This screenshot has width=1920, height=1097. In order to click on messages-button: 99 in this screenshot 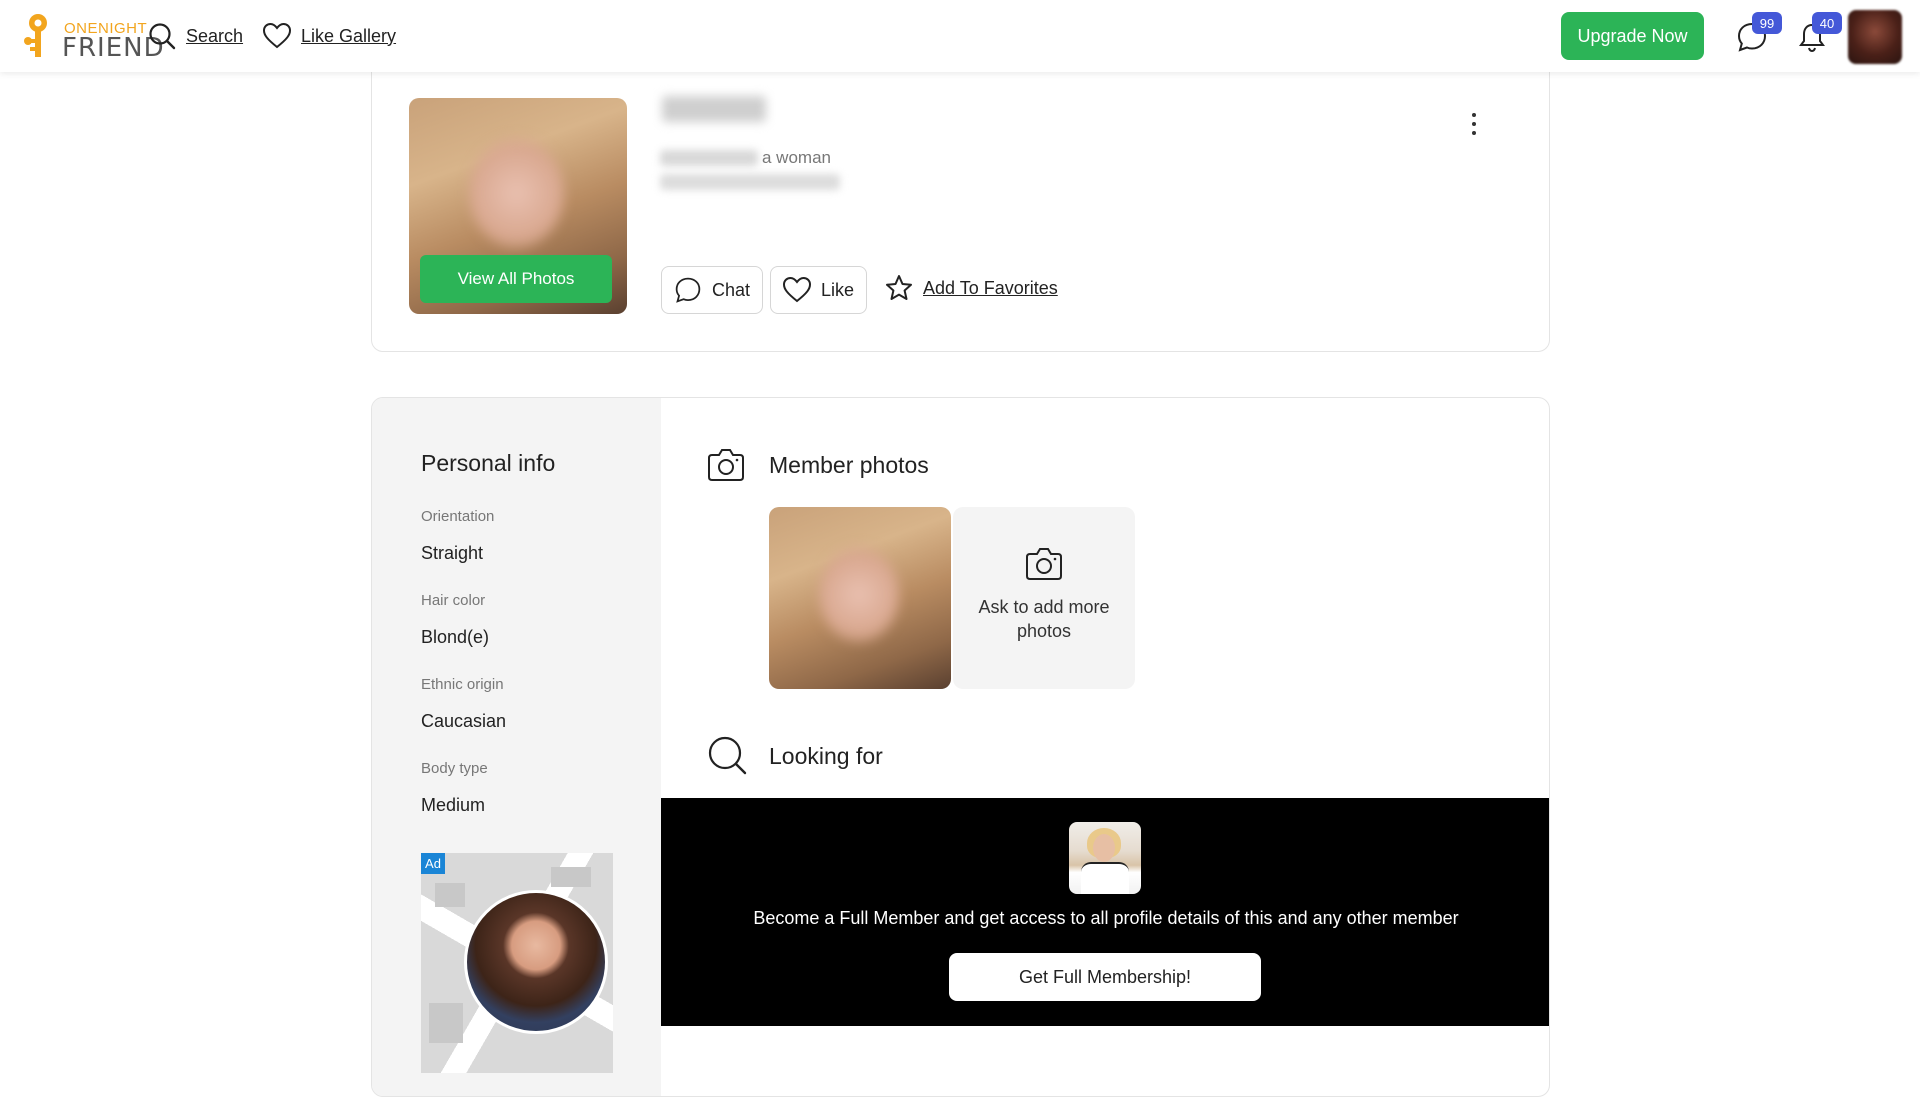, I will do `click(1759, 33)`.